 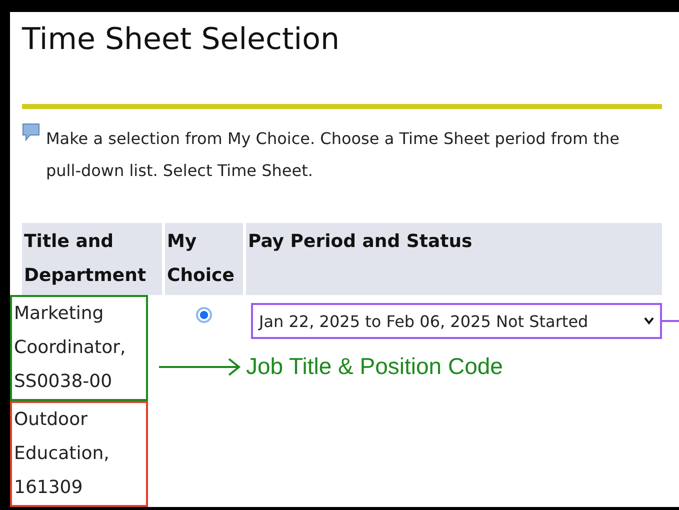 I want to click on speech-bubble-icon, so click(x=31, y=133).